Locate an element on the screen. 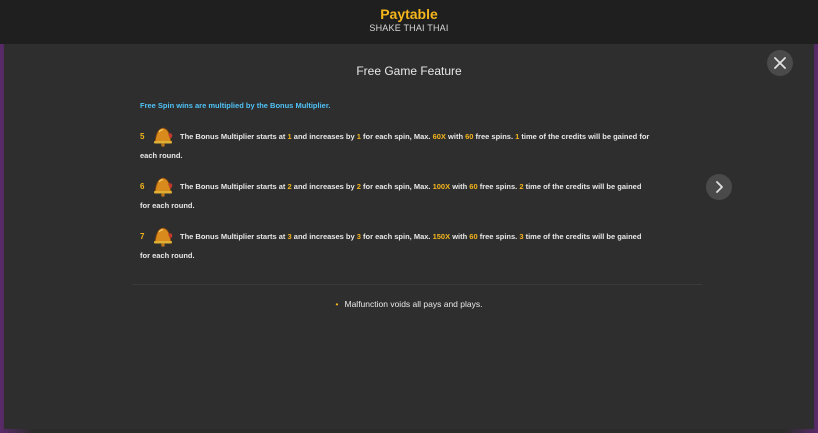 The width and height of the screenshot is (818, 433). row-description-continued: each round. is located at coordinates (161, 155).